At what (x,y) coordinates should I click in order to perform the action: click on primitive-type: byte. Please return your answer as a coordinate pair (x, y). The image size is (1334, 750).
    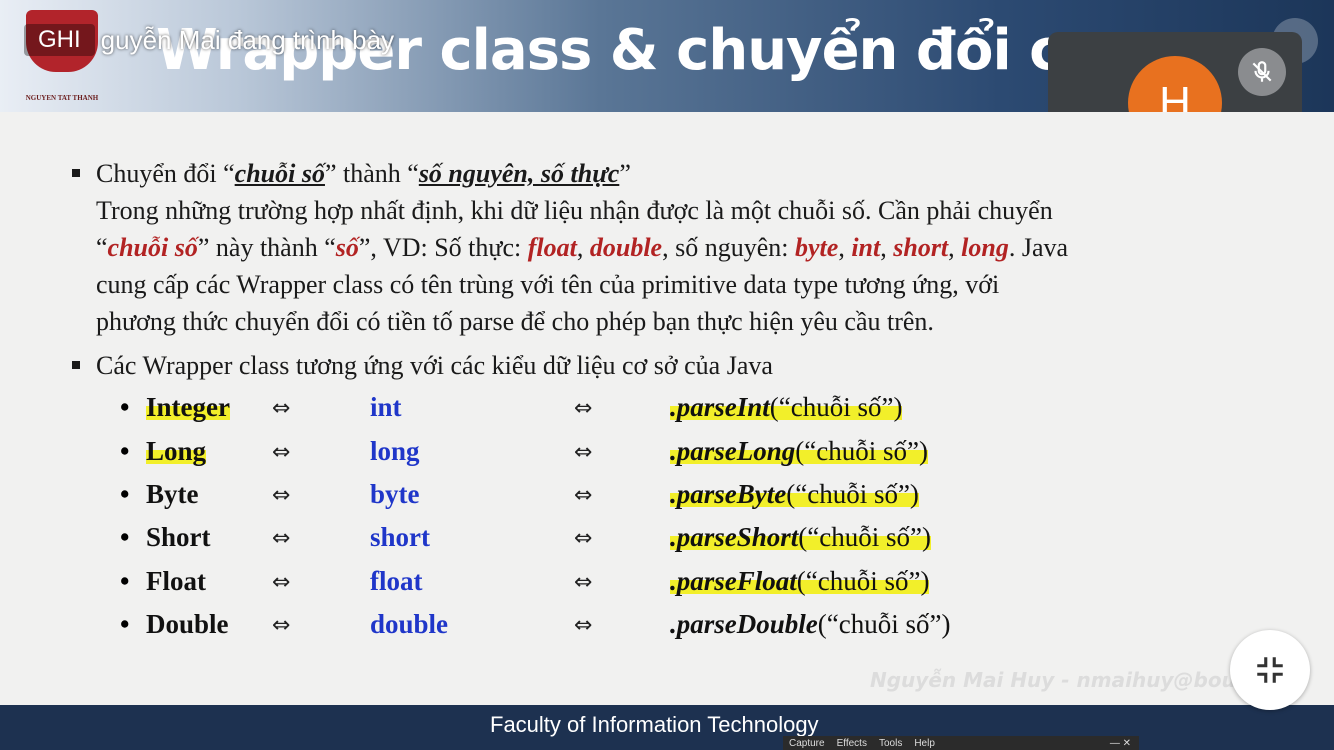
    Looking at the image, I should click on (395, 494).